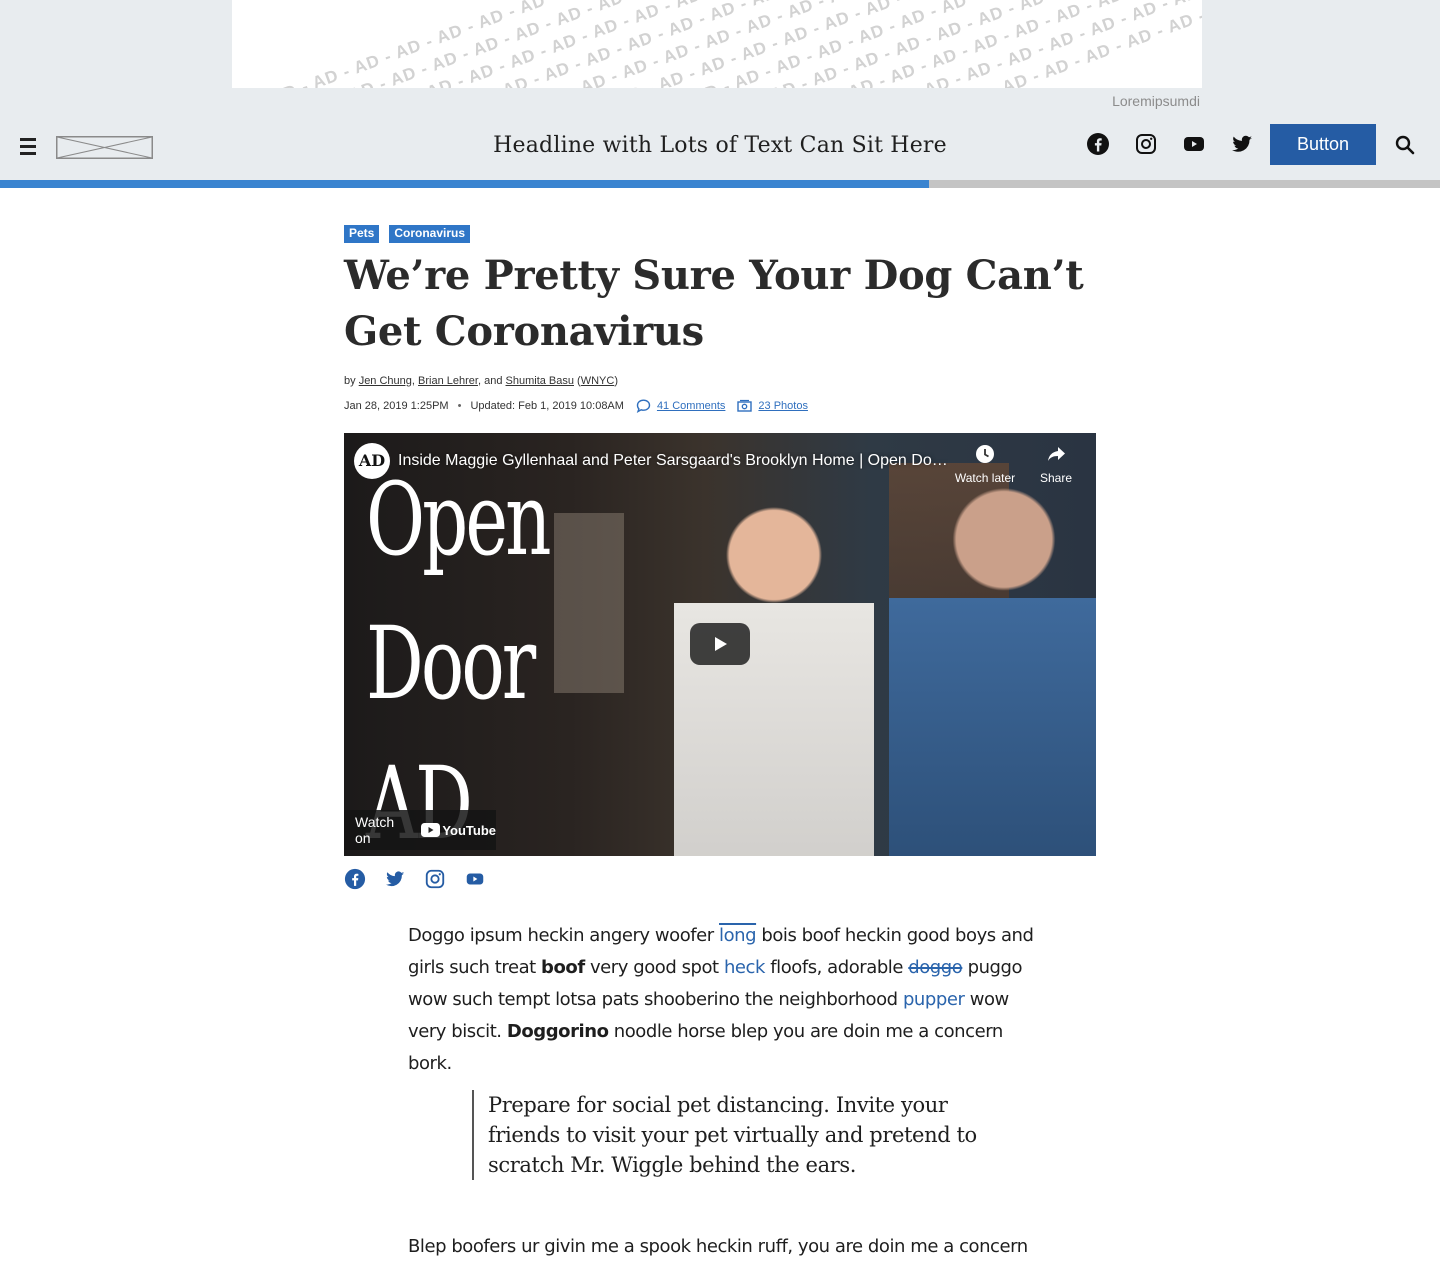 Image resolution: width=1440 pixels, height=1263 pixels. What do you see at coordinates (720, 145) in the screenshot?
I see `header-title: Headline with Lots of Text Can Sit Here` at bounding box center [720, 145].